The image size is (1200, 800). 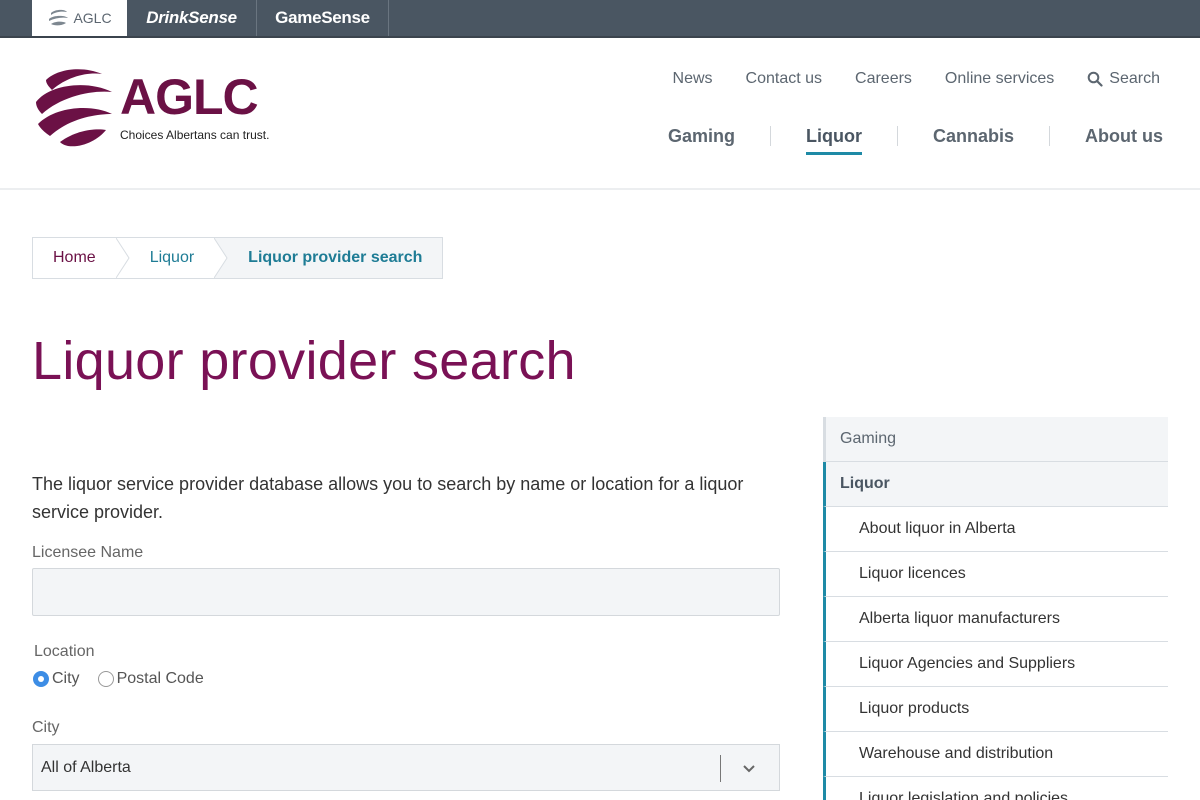 I want to click on city-select-value: All of Alberta, so click(x=86, y=767).